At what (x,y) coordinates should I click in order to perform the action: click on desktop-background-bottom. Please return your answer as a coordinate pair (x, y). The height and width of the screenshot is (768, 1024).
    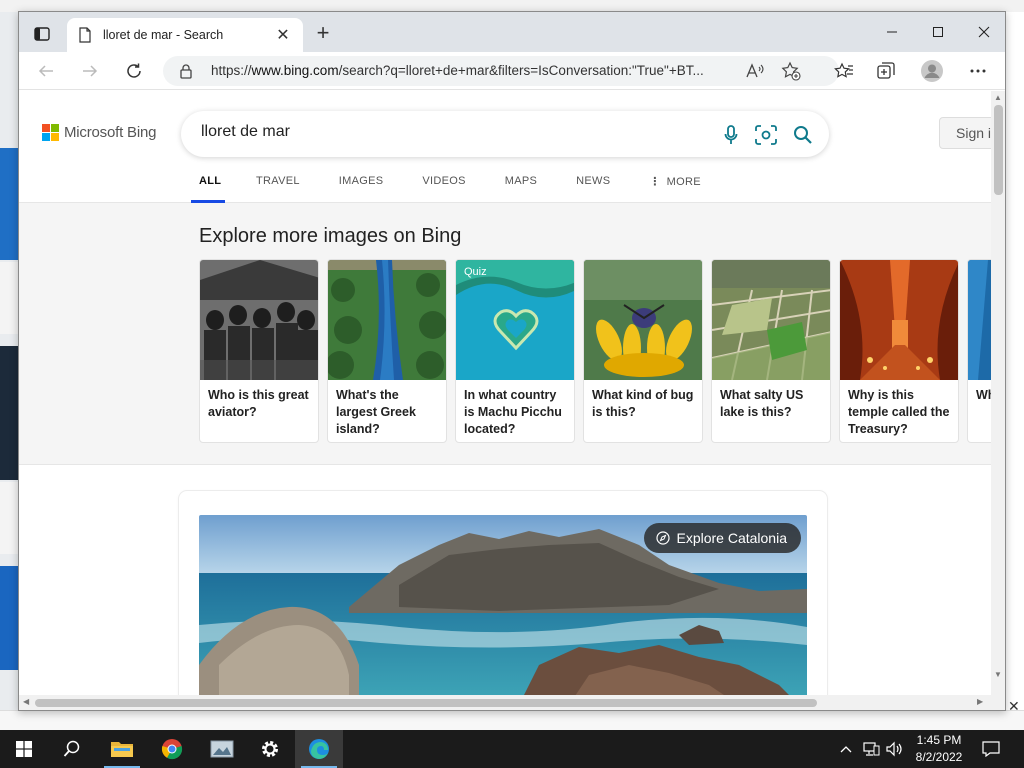
    Looking at the image, I should click on (512, 720).